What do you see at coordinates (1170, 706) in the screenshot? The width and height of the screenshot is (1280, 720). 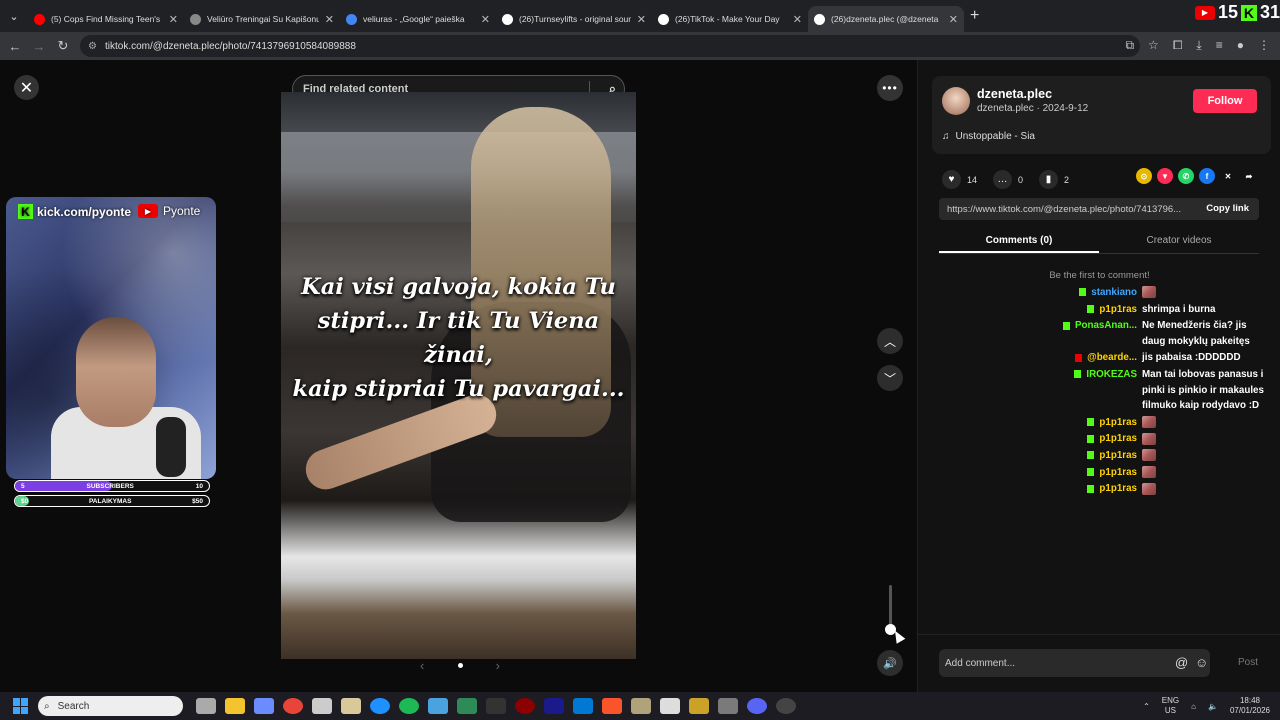 I see `language-indicator: ENG US` at bounding box center [1170, 706].